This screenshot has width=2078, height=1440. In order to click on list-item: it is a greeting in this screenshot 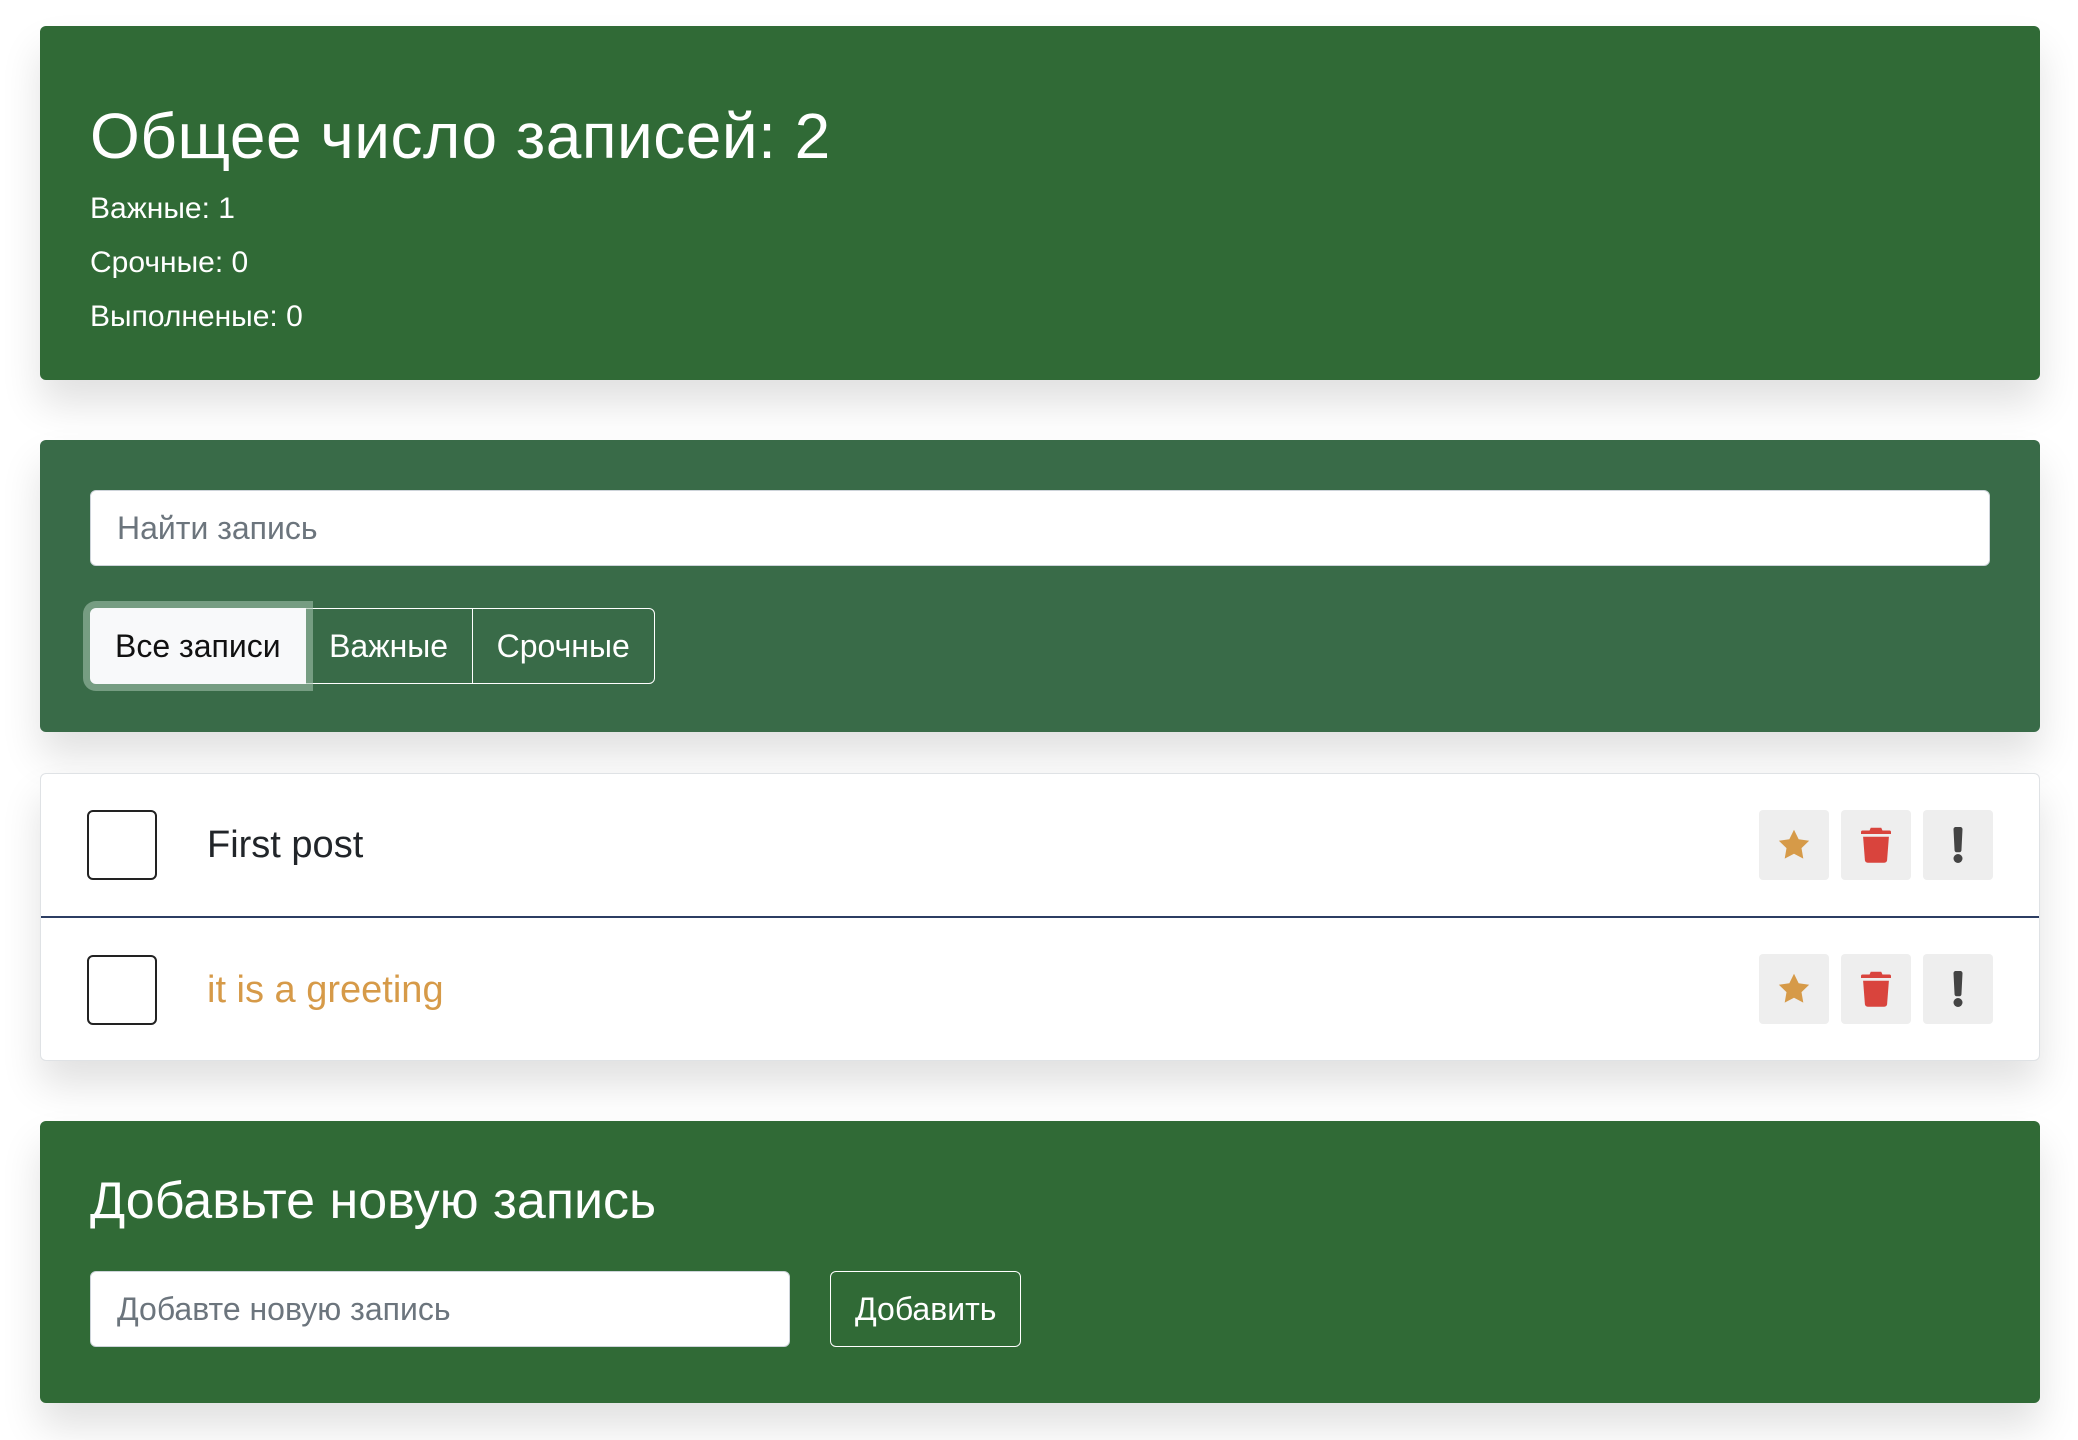, I will do `click(1040, 990)`.